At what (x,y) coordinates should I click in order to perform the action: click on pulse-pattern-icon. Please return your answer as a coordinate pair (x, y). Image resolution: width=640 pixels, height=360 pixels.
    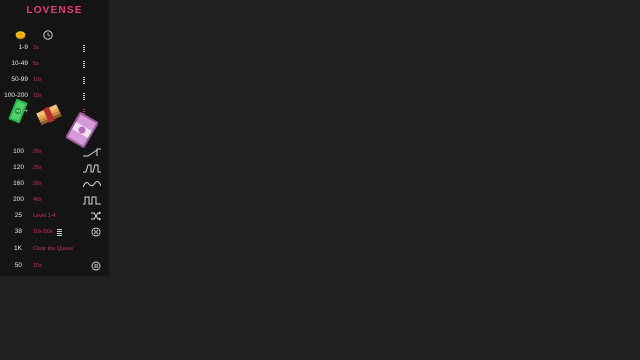
    Looking at the image, I should click on (92, 168).